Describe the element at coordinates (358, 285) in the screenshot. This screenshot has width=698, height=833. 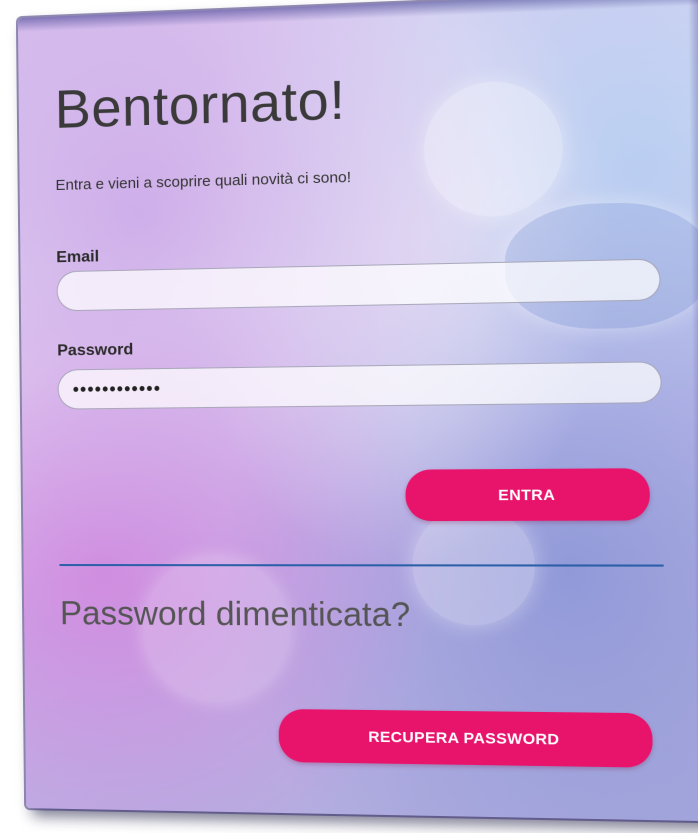
I see `email-field` at that location.